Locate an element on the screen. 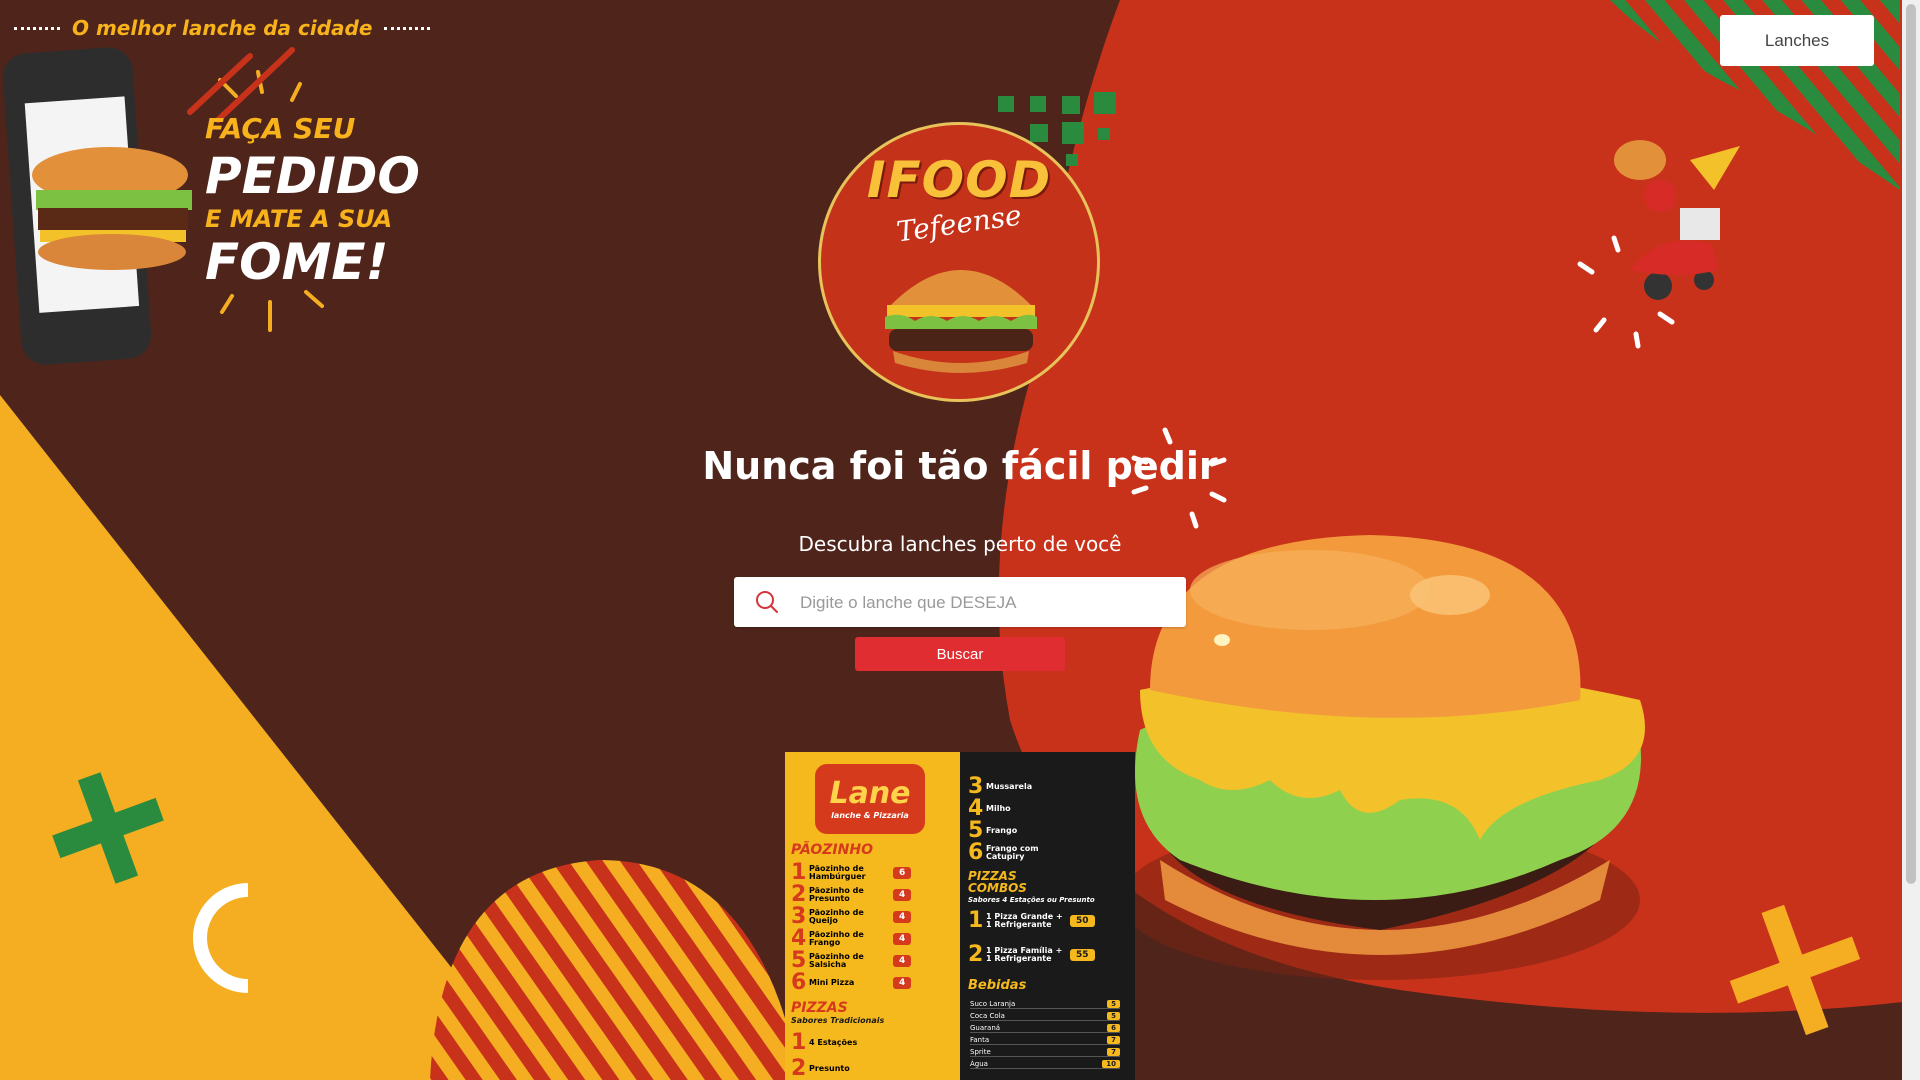 Image resolution: width=1920 pixels, height=1080 pixels. promo-line-4: FOME! is located at coordinates (297, 262).